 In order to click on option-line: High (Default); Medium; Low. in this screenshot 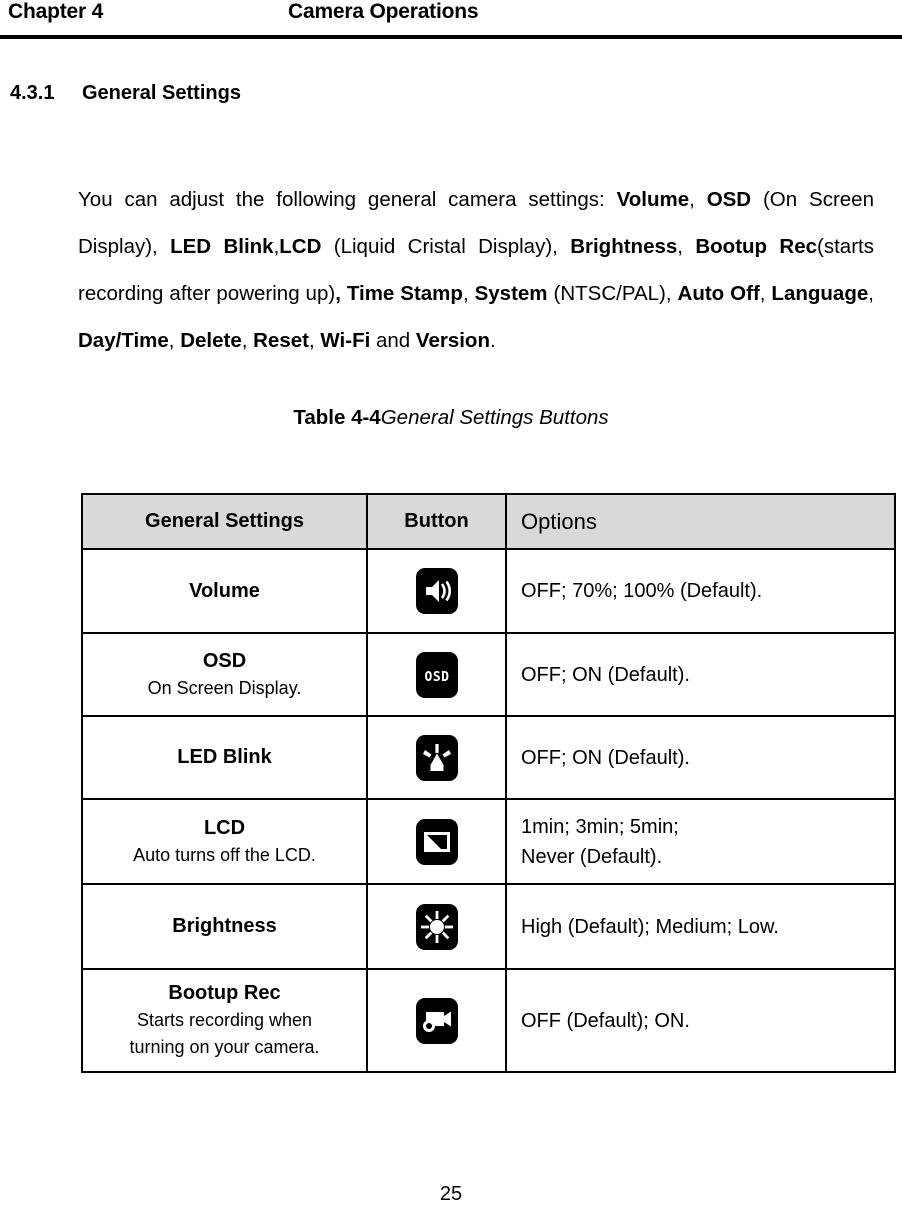, I will do `click(650, 926)`.